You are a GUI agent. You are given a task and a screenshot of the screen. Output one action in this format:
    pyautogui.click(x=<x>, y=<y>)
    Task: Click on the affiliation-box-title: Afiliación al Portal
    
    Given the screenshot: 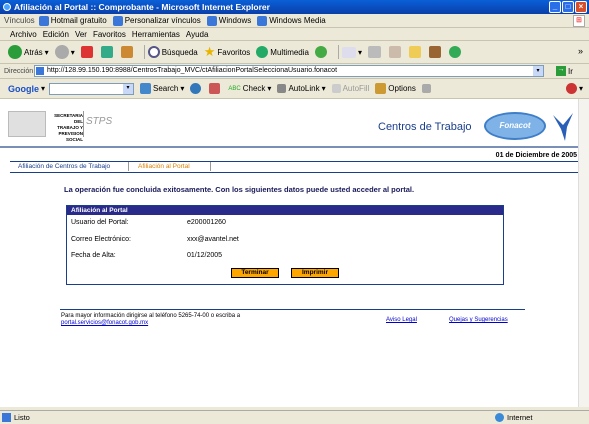 What is the action you would take?
    pyautogui.click(x=285, y=210)
    